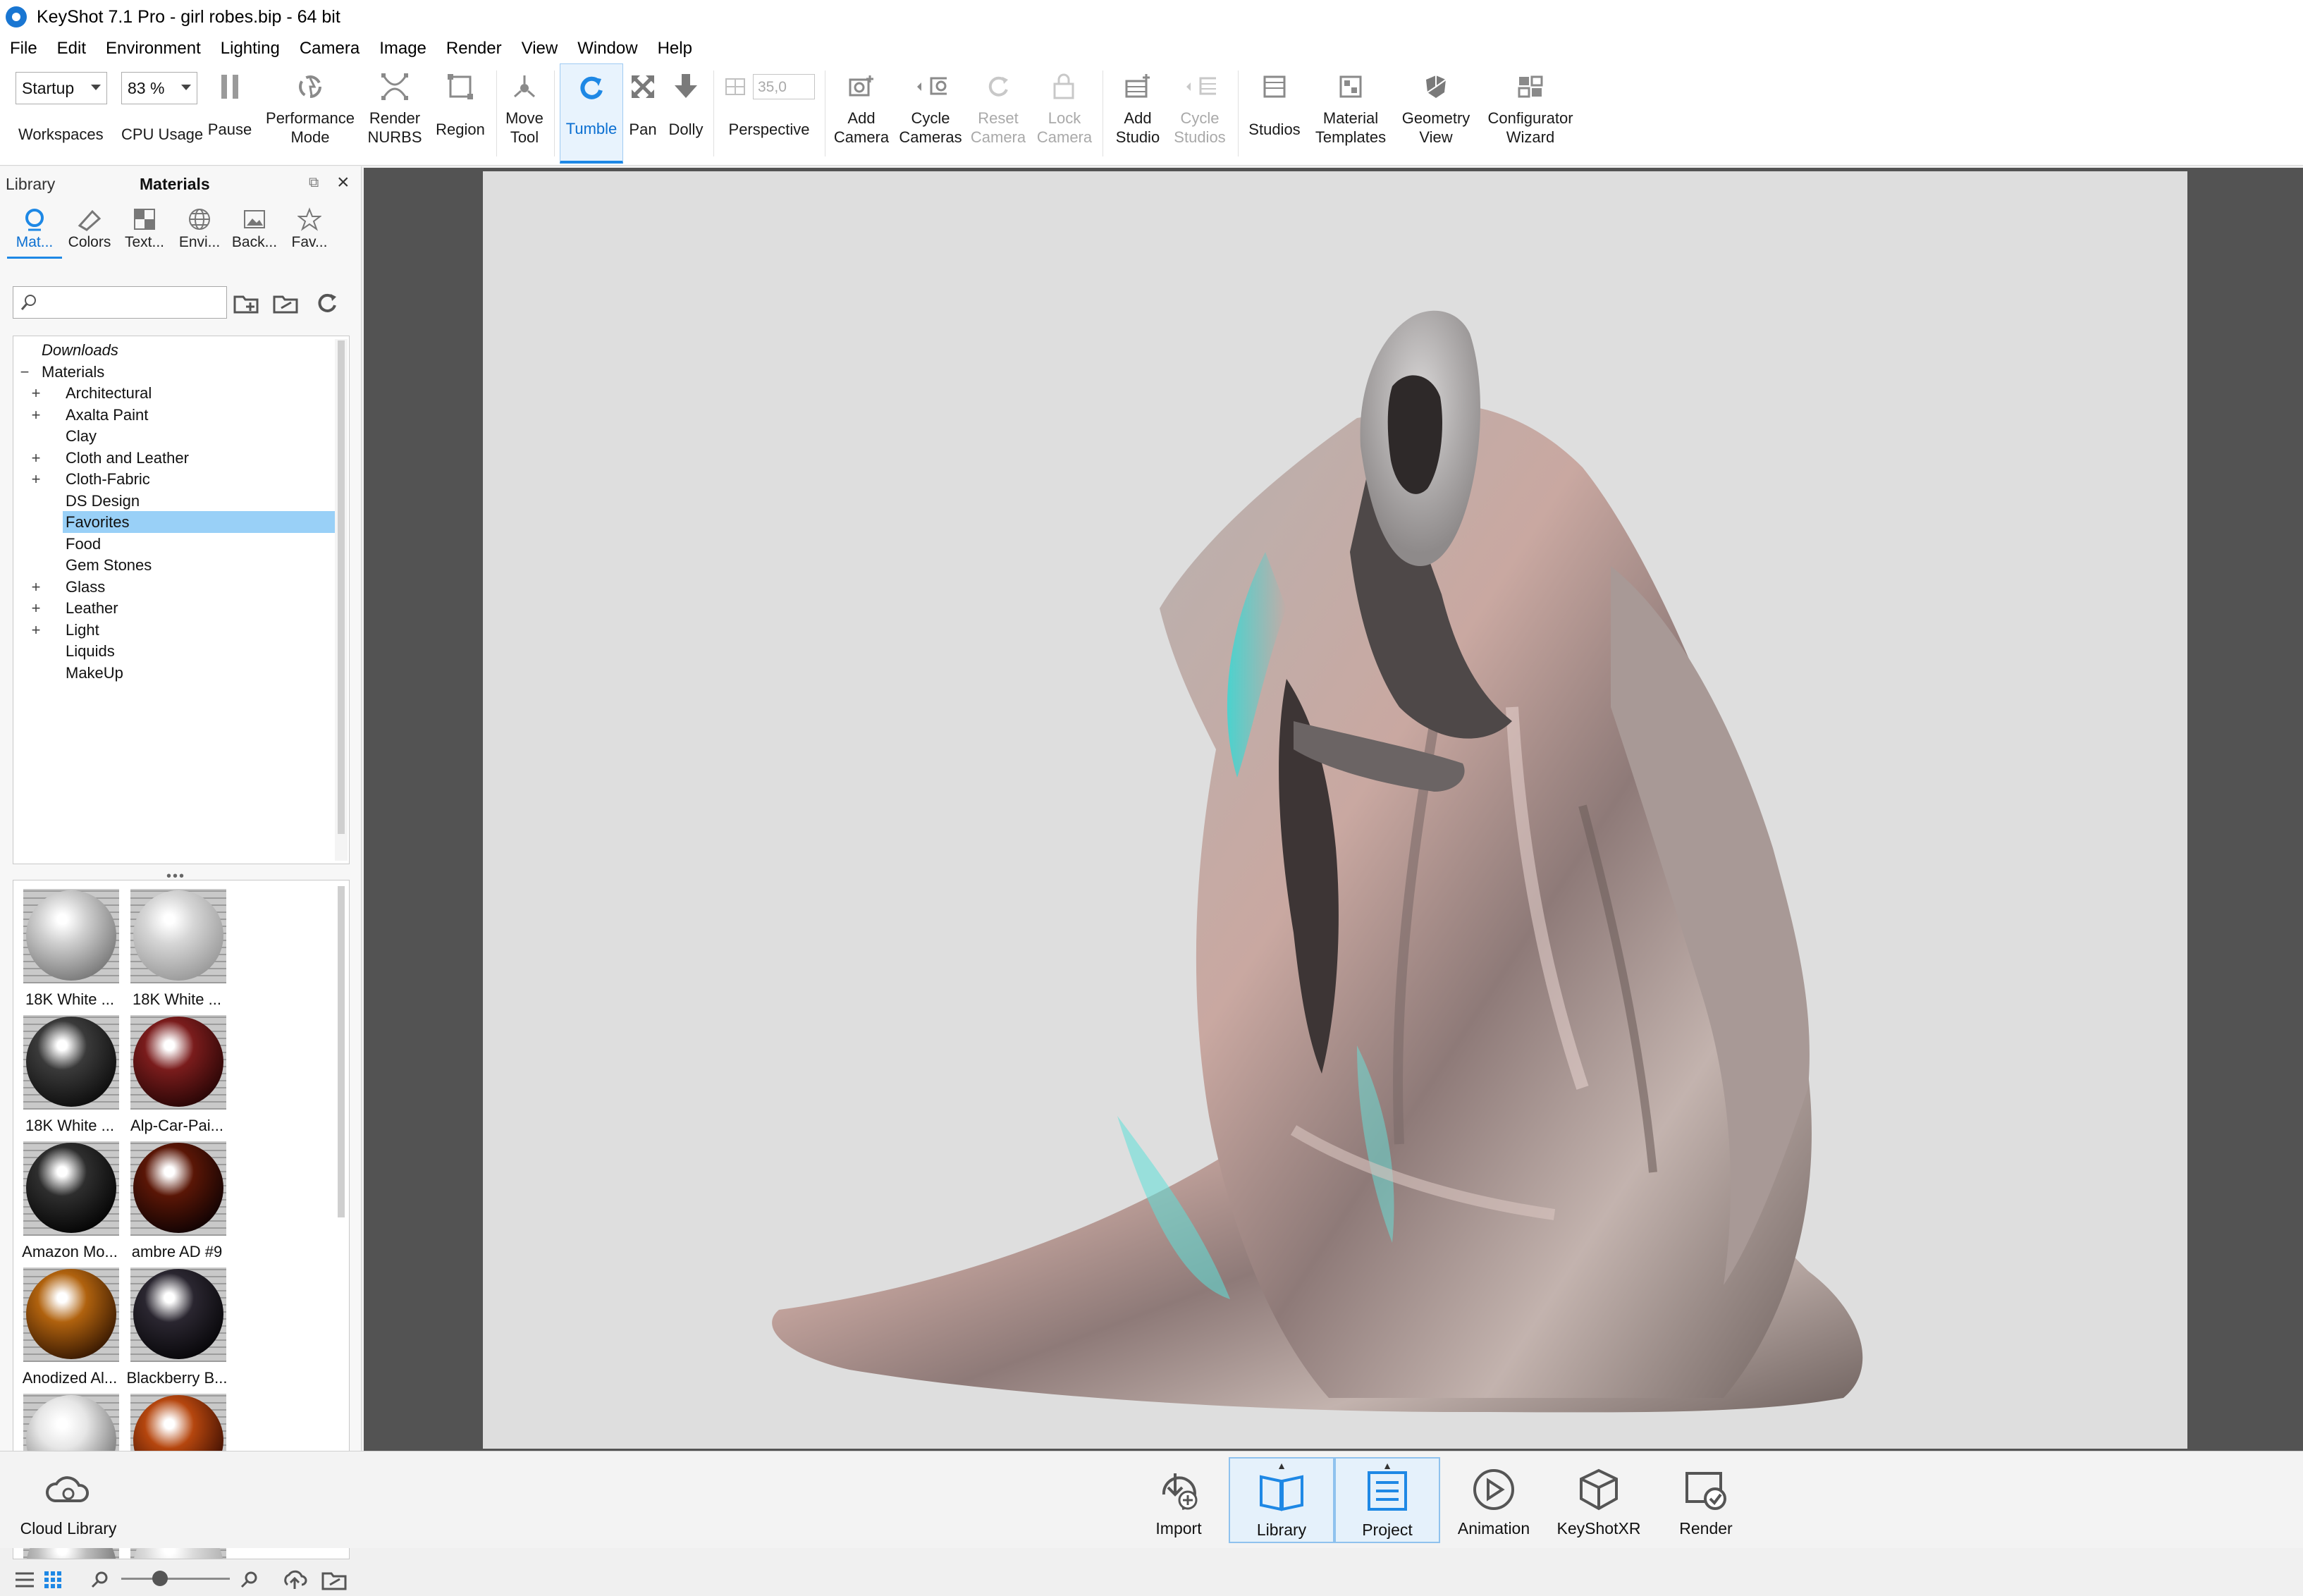 The width and height of the screenshot is (2303, 1596). I want to click on library-panel-header: Library Materials ⧉ ×, so click(181, 184).